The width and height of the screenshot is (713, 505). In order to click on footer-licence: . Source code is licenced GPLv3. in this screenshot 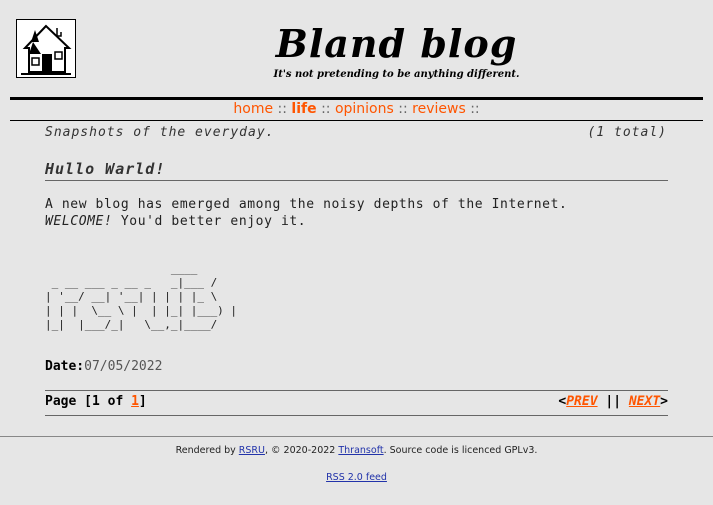, I will do `click(460, 450)`.